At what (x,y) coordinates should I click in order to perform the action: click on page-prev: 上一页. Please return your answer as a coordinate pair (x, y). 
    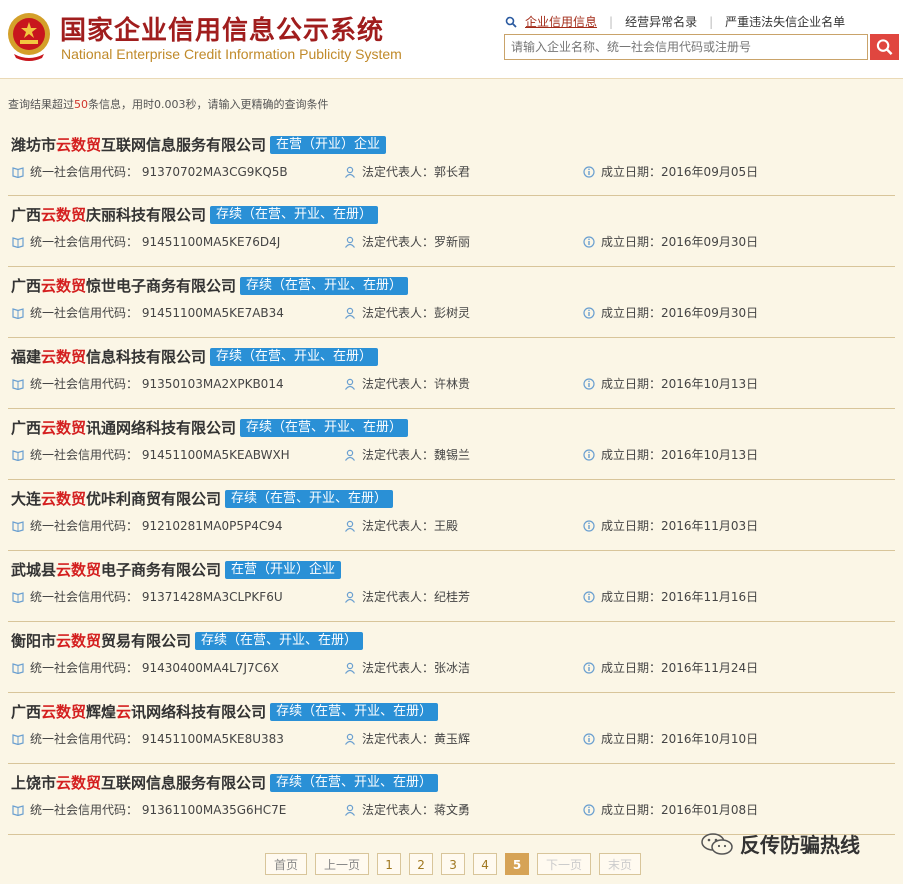
    Looking at the image, I should click on (342, 864).